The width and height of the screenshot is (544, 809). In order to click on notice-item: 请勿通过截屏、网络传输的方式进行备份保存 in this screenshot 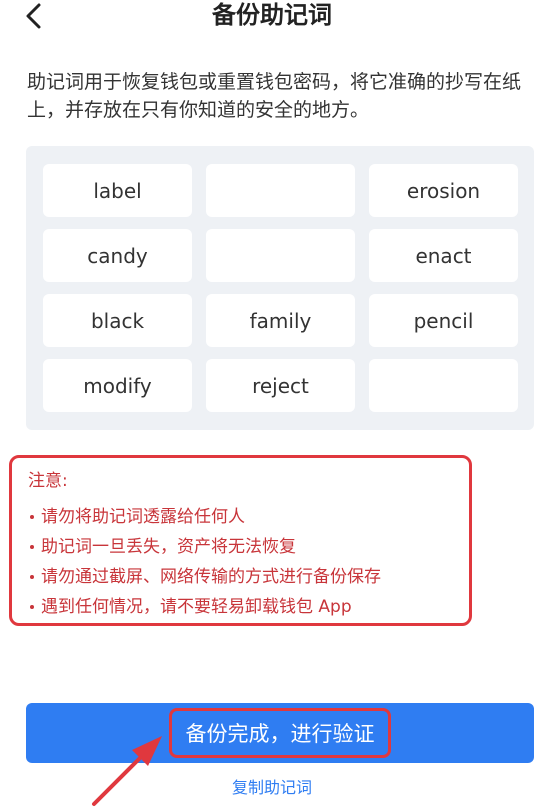, I will do `click(248, 577)`.